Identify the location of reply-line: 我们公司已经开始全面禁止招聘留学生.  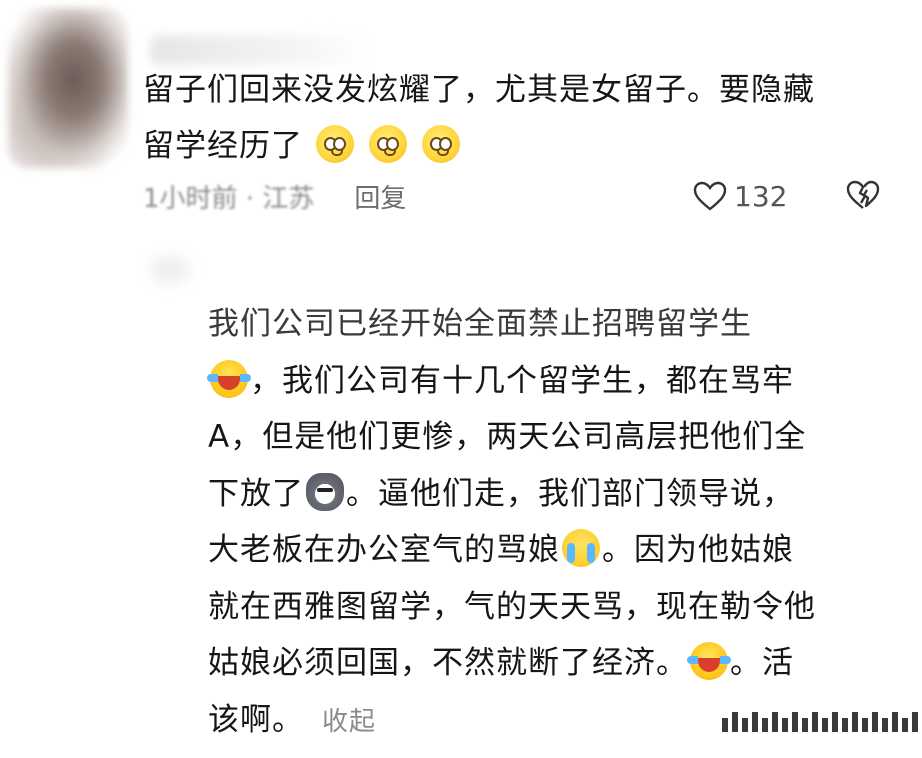
(480, 324).